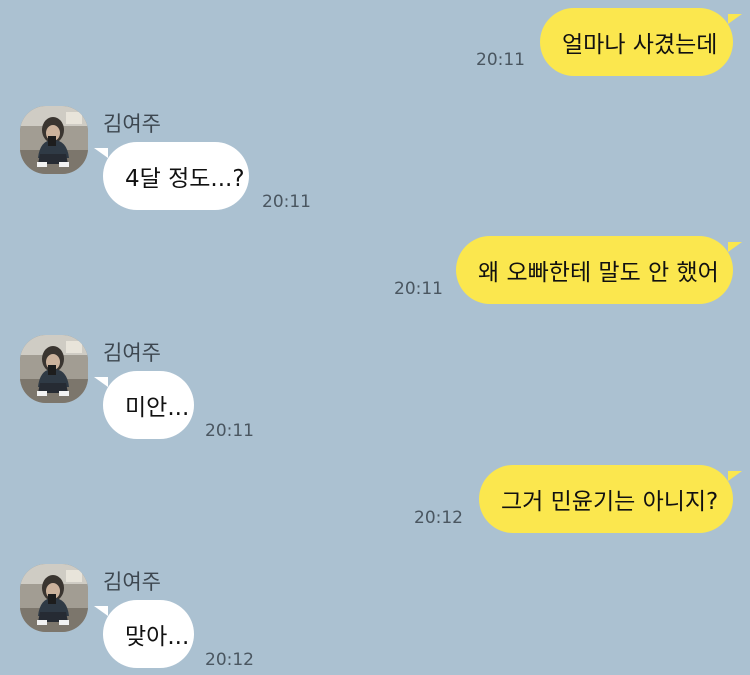 Image resolution: width=750 pixels, height=675 pixels. I want to click on message-bubble-incoming: 4달 정도...?, so click(171, 176).